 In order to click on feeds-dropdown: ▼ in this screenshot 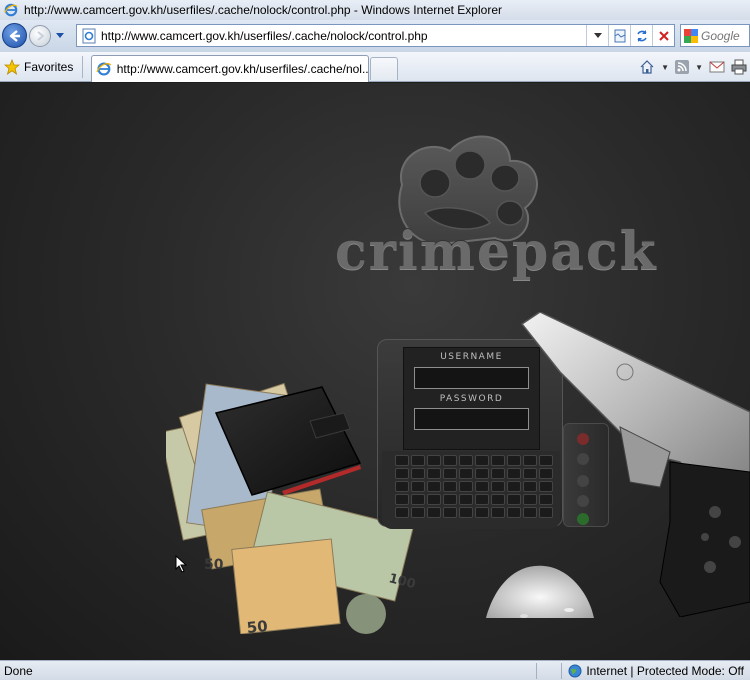, I will do `click(699, 67)`.